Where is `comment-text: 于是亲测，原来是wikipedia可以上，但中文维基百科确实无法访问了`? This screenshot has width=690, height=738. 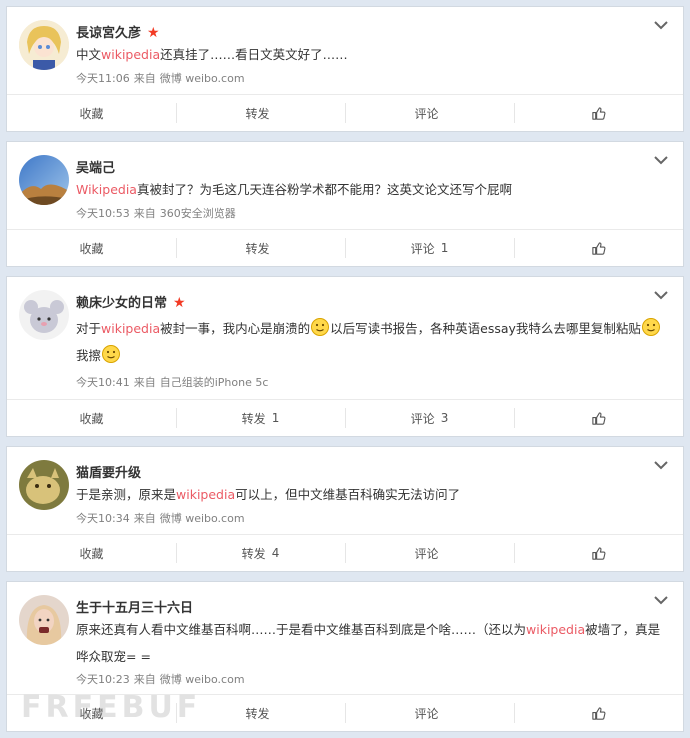
comment-text: 于是亲测，原来是wikipedia可以上，但中文维基百科确实无法访问了 is located at coordinates (268, 494).